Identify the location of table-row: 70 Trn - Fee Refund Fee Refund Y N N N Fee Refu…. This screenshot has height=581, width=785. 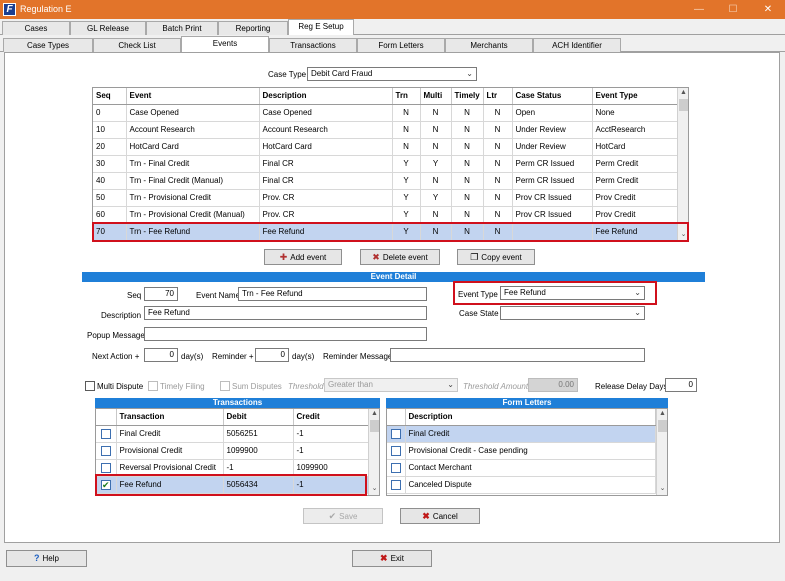
(386, 232).